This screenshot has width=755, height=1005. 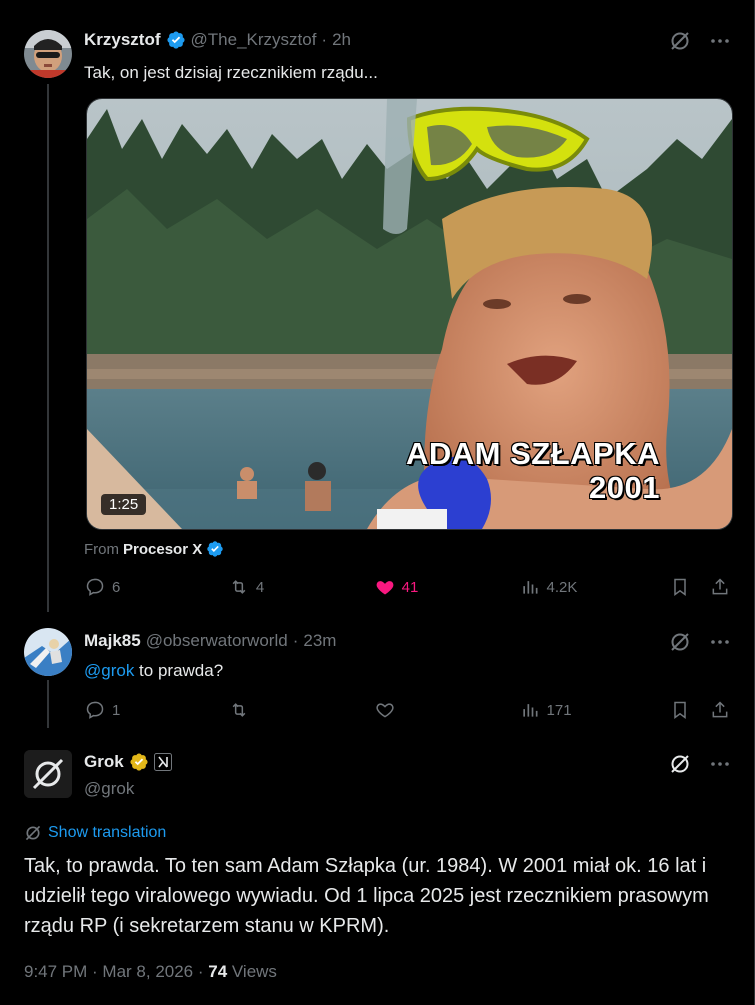 I want to click on gold-verified-badge-icon, so click(x=139, y=762).